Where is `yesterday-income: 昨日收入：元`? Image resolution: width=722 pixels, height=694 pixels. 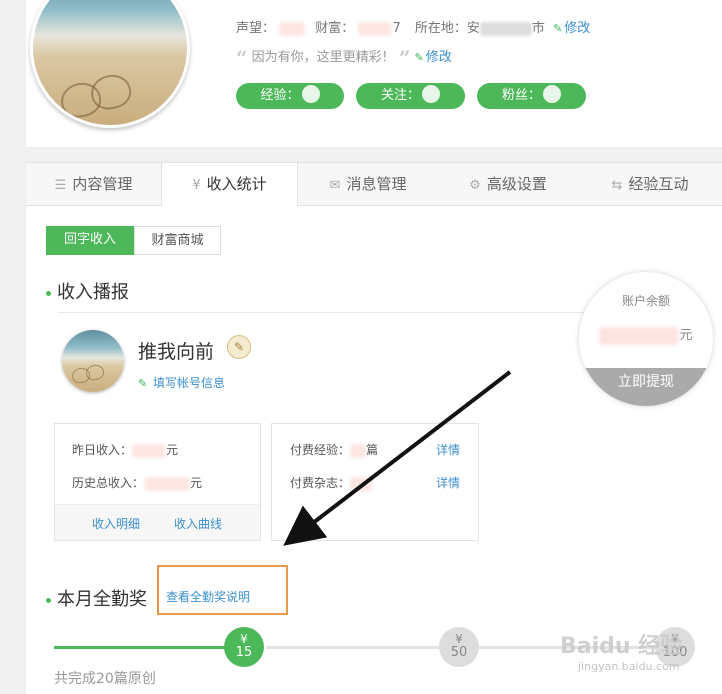
yesterday-income: 昨日收入：元 is located at coordinates (125, 450).